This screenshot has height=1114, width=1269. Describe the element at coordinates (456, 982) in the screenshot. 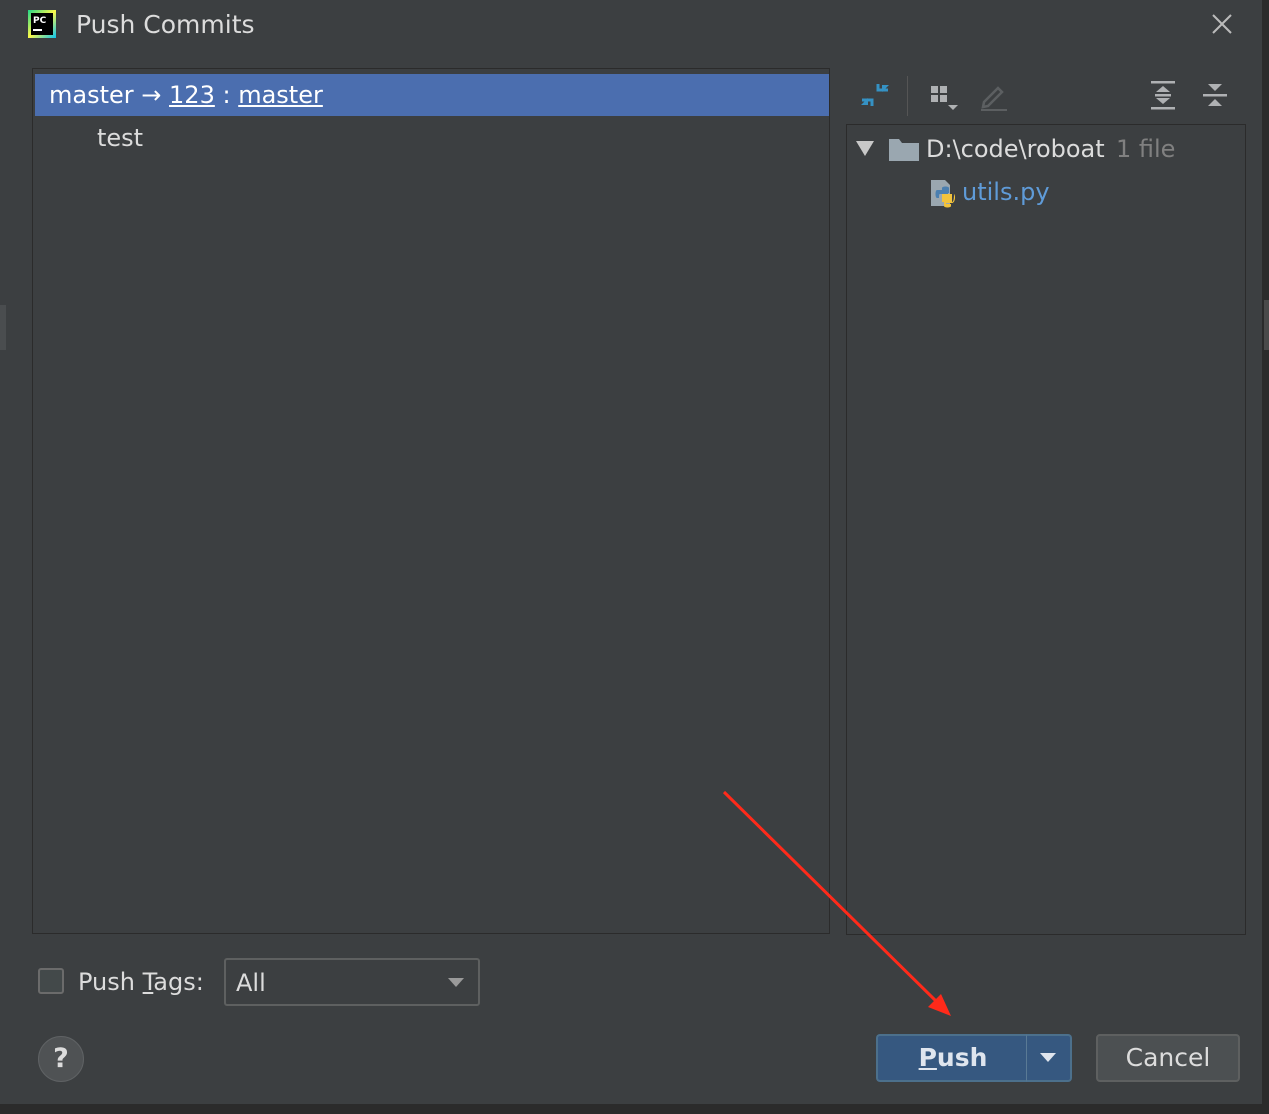

I see `chevron-down-icon` at that location.